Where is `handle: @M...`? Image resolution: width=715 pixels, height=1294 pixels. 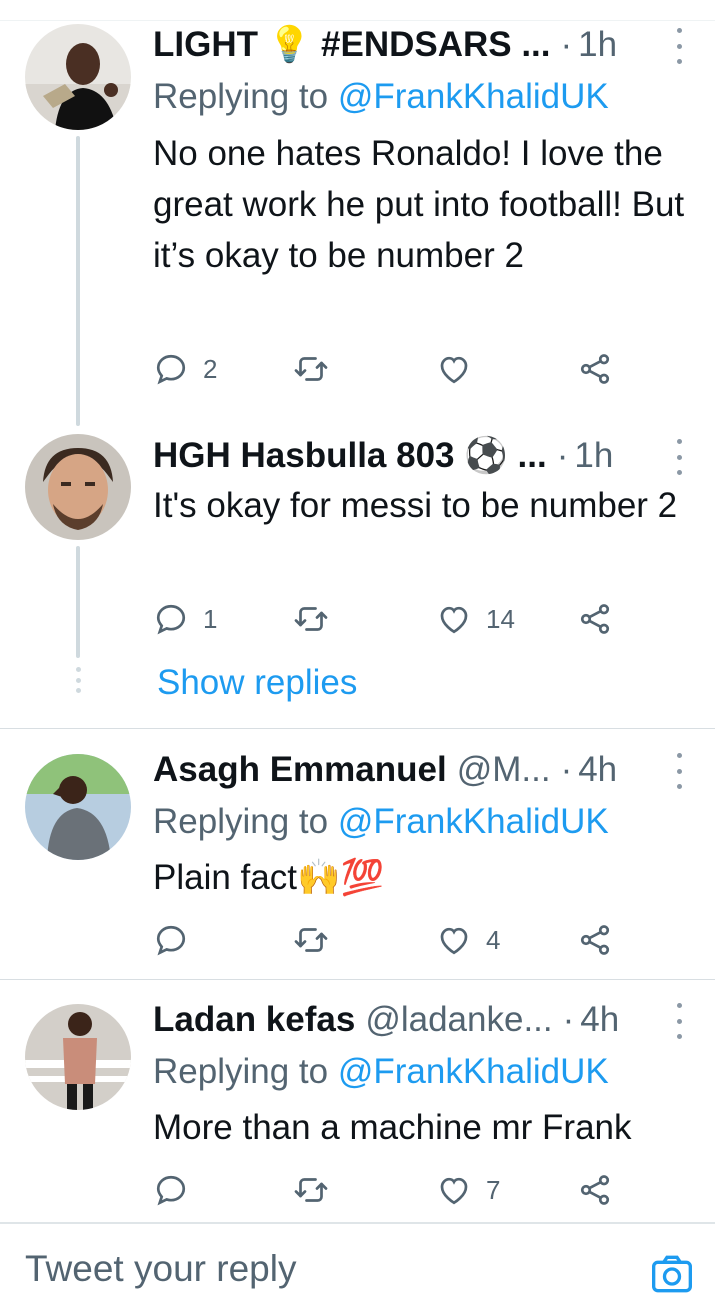 handle: @M... is located at coordinates (504, 770).